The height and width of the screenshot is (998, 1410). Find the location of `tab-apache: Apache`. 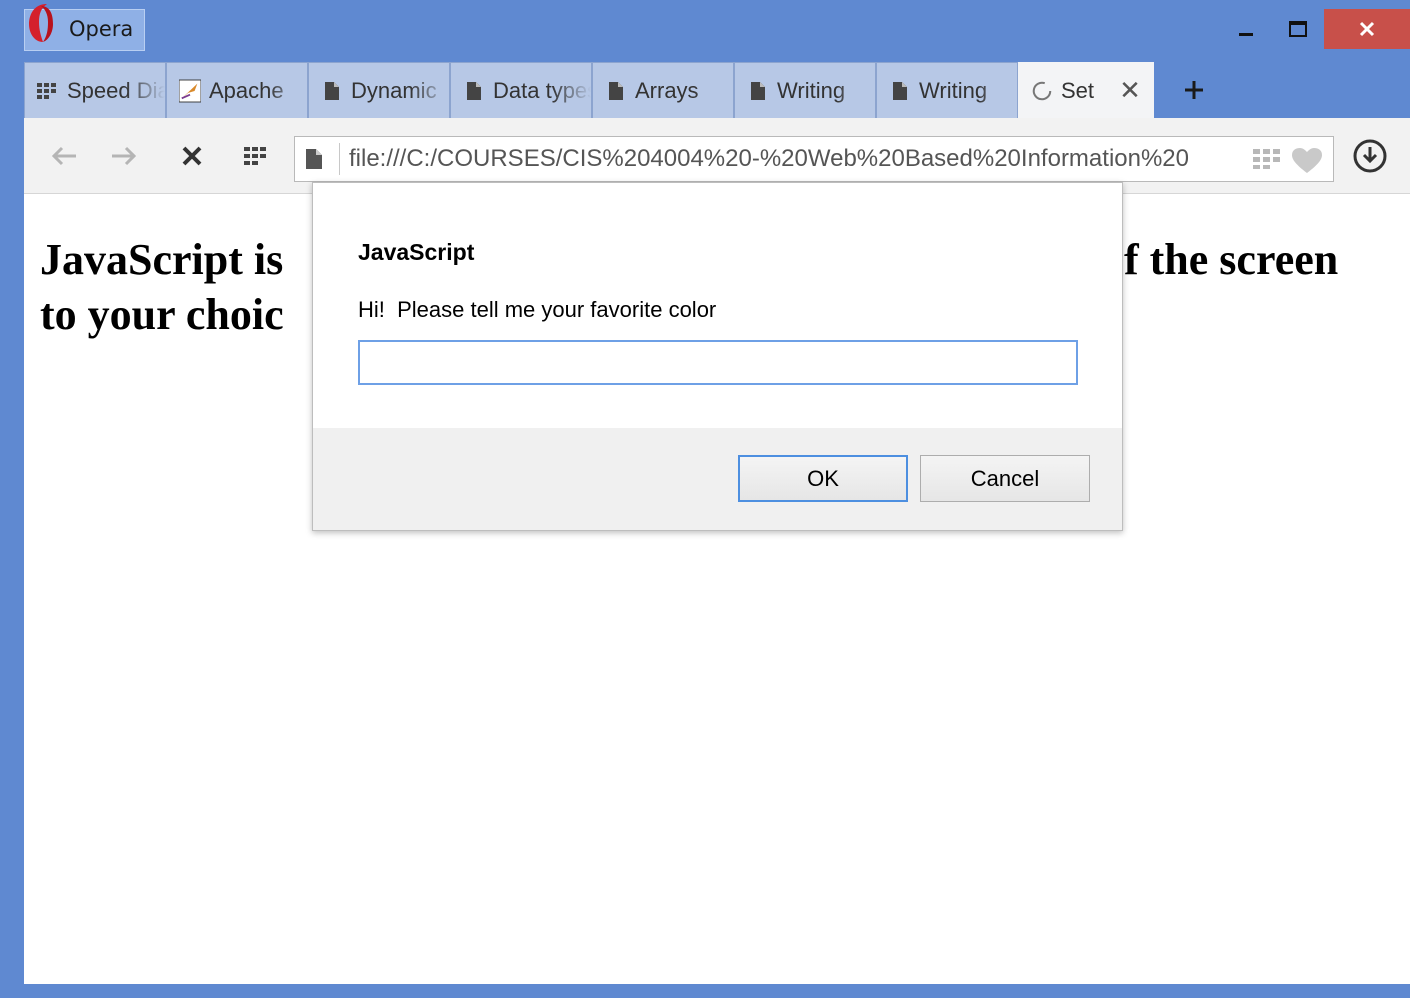

tab-apache: Apache is located at coordinates (237, 90).